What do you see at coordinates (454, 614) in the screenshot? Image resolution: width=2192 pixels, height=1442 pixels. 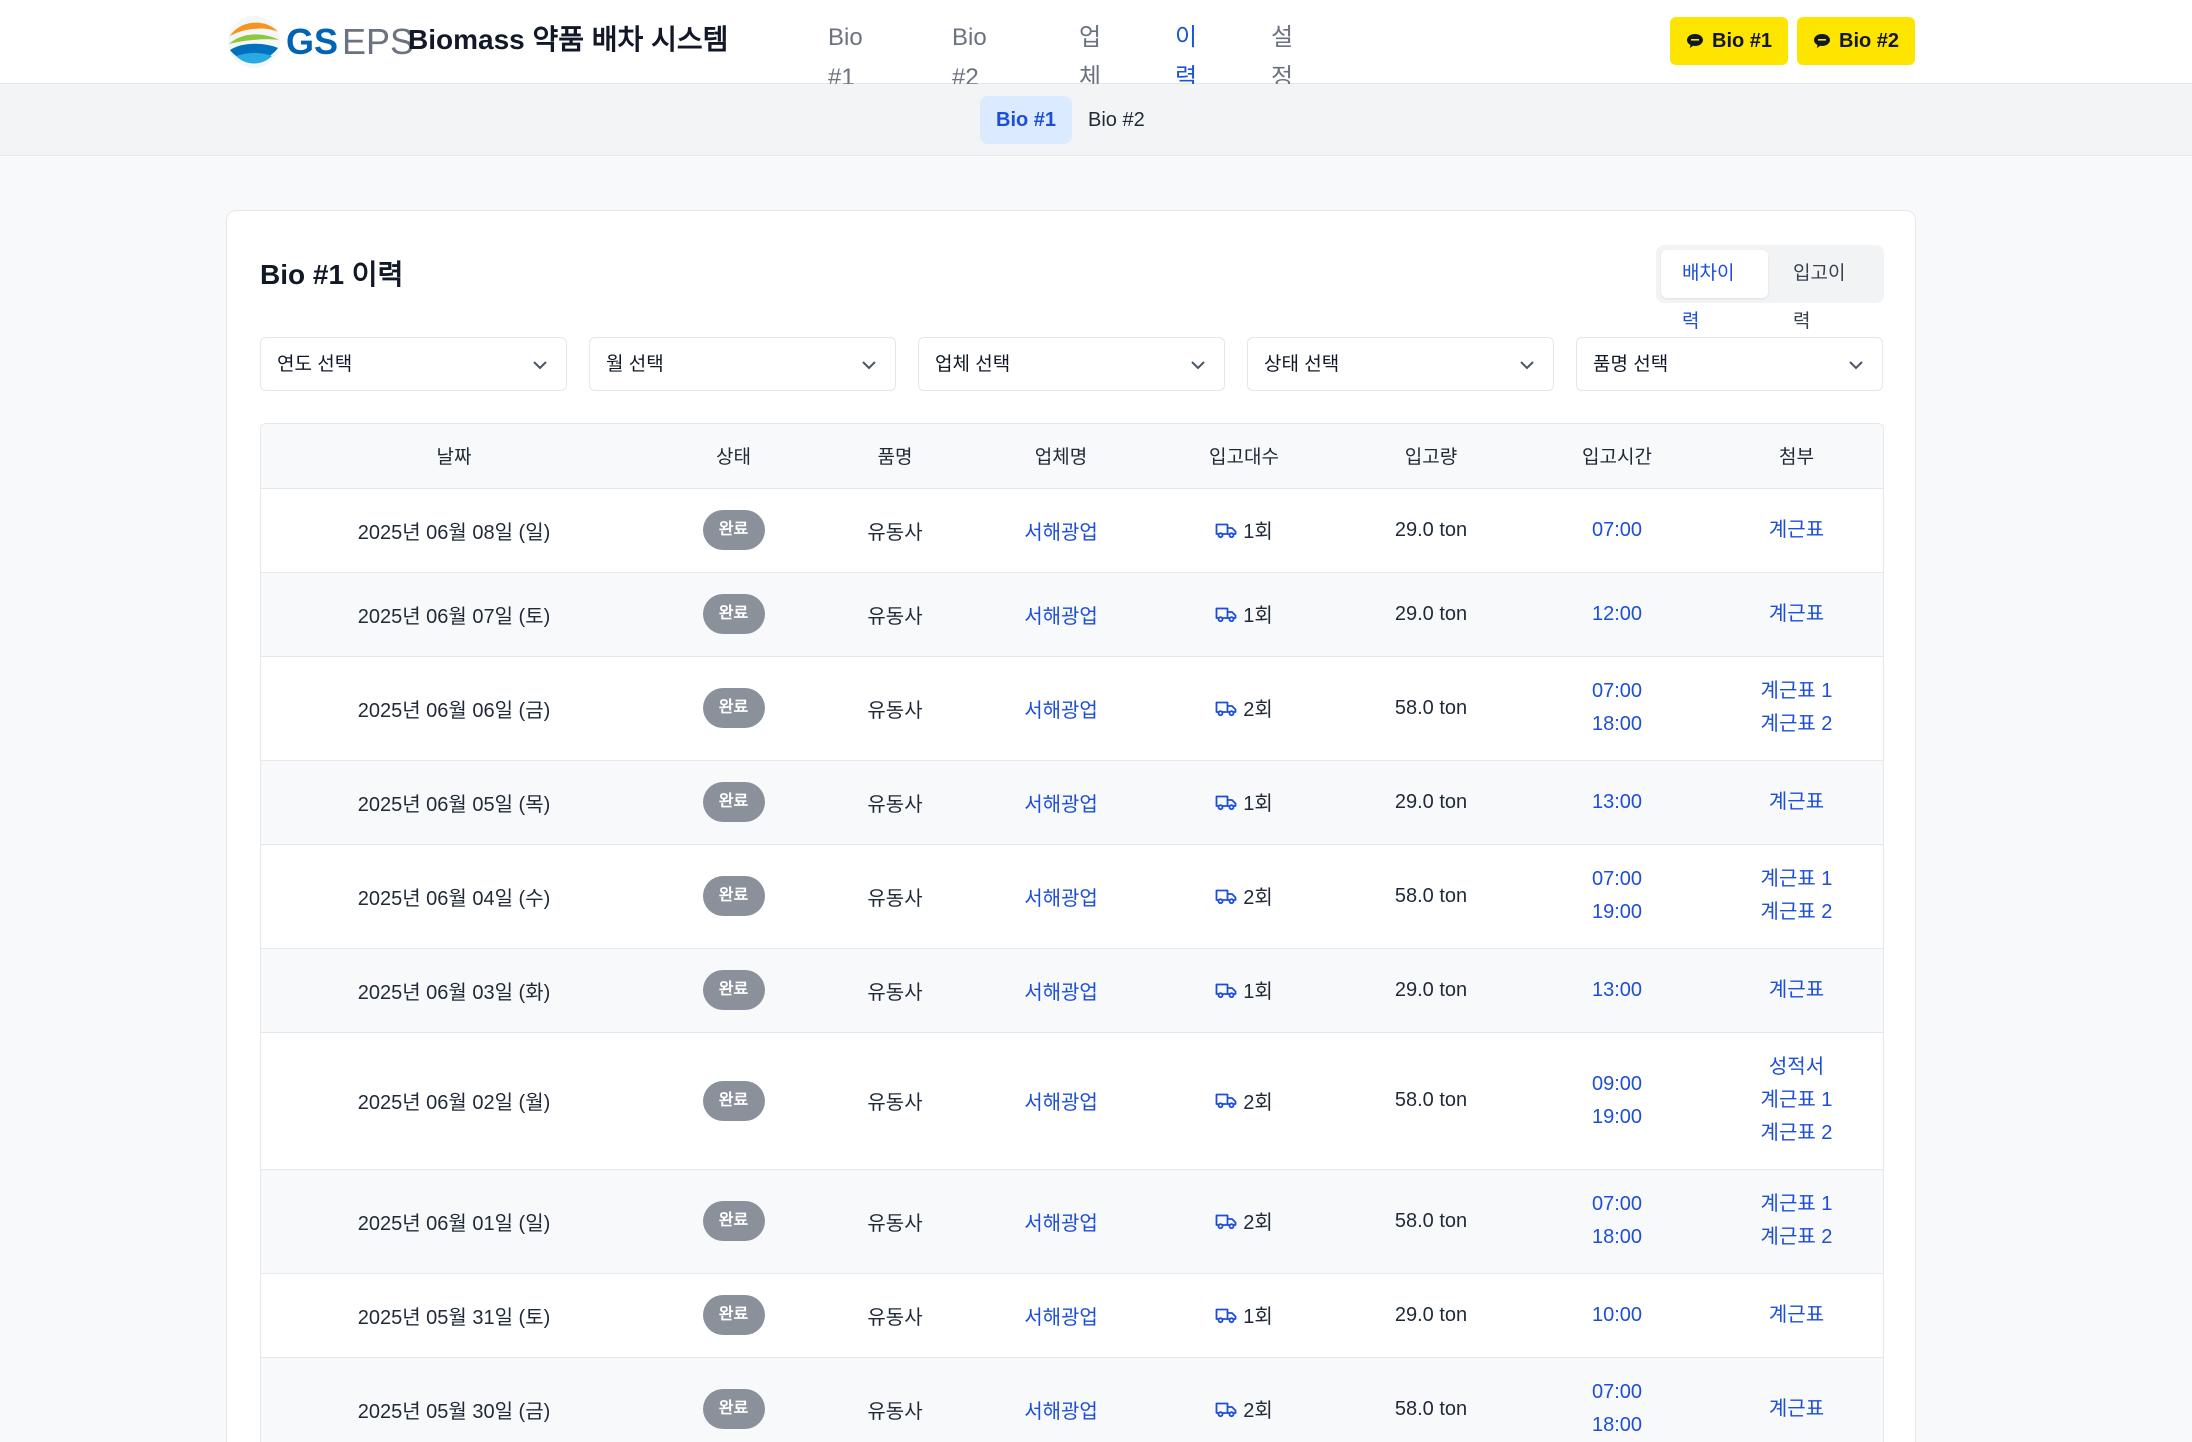 I see `date-cell: 2025년 06월 07일 (토)` at bounding box center [454, 614].